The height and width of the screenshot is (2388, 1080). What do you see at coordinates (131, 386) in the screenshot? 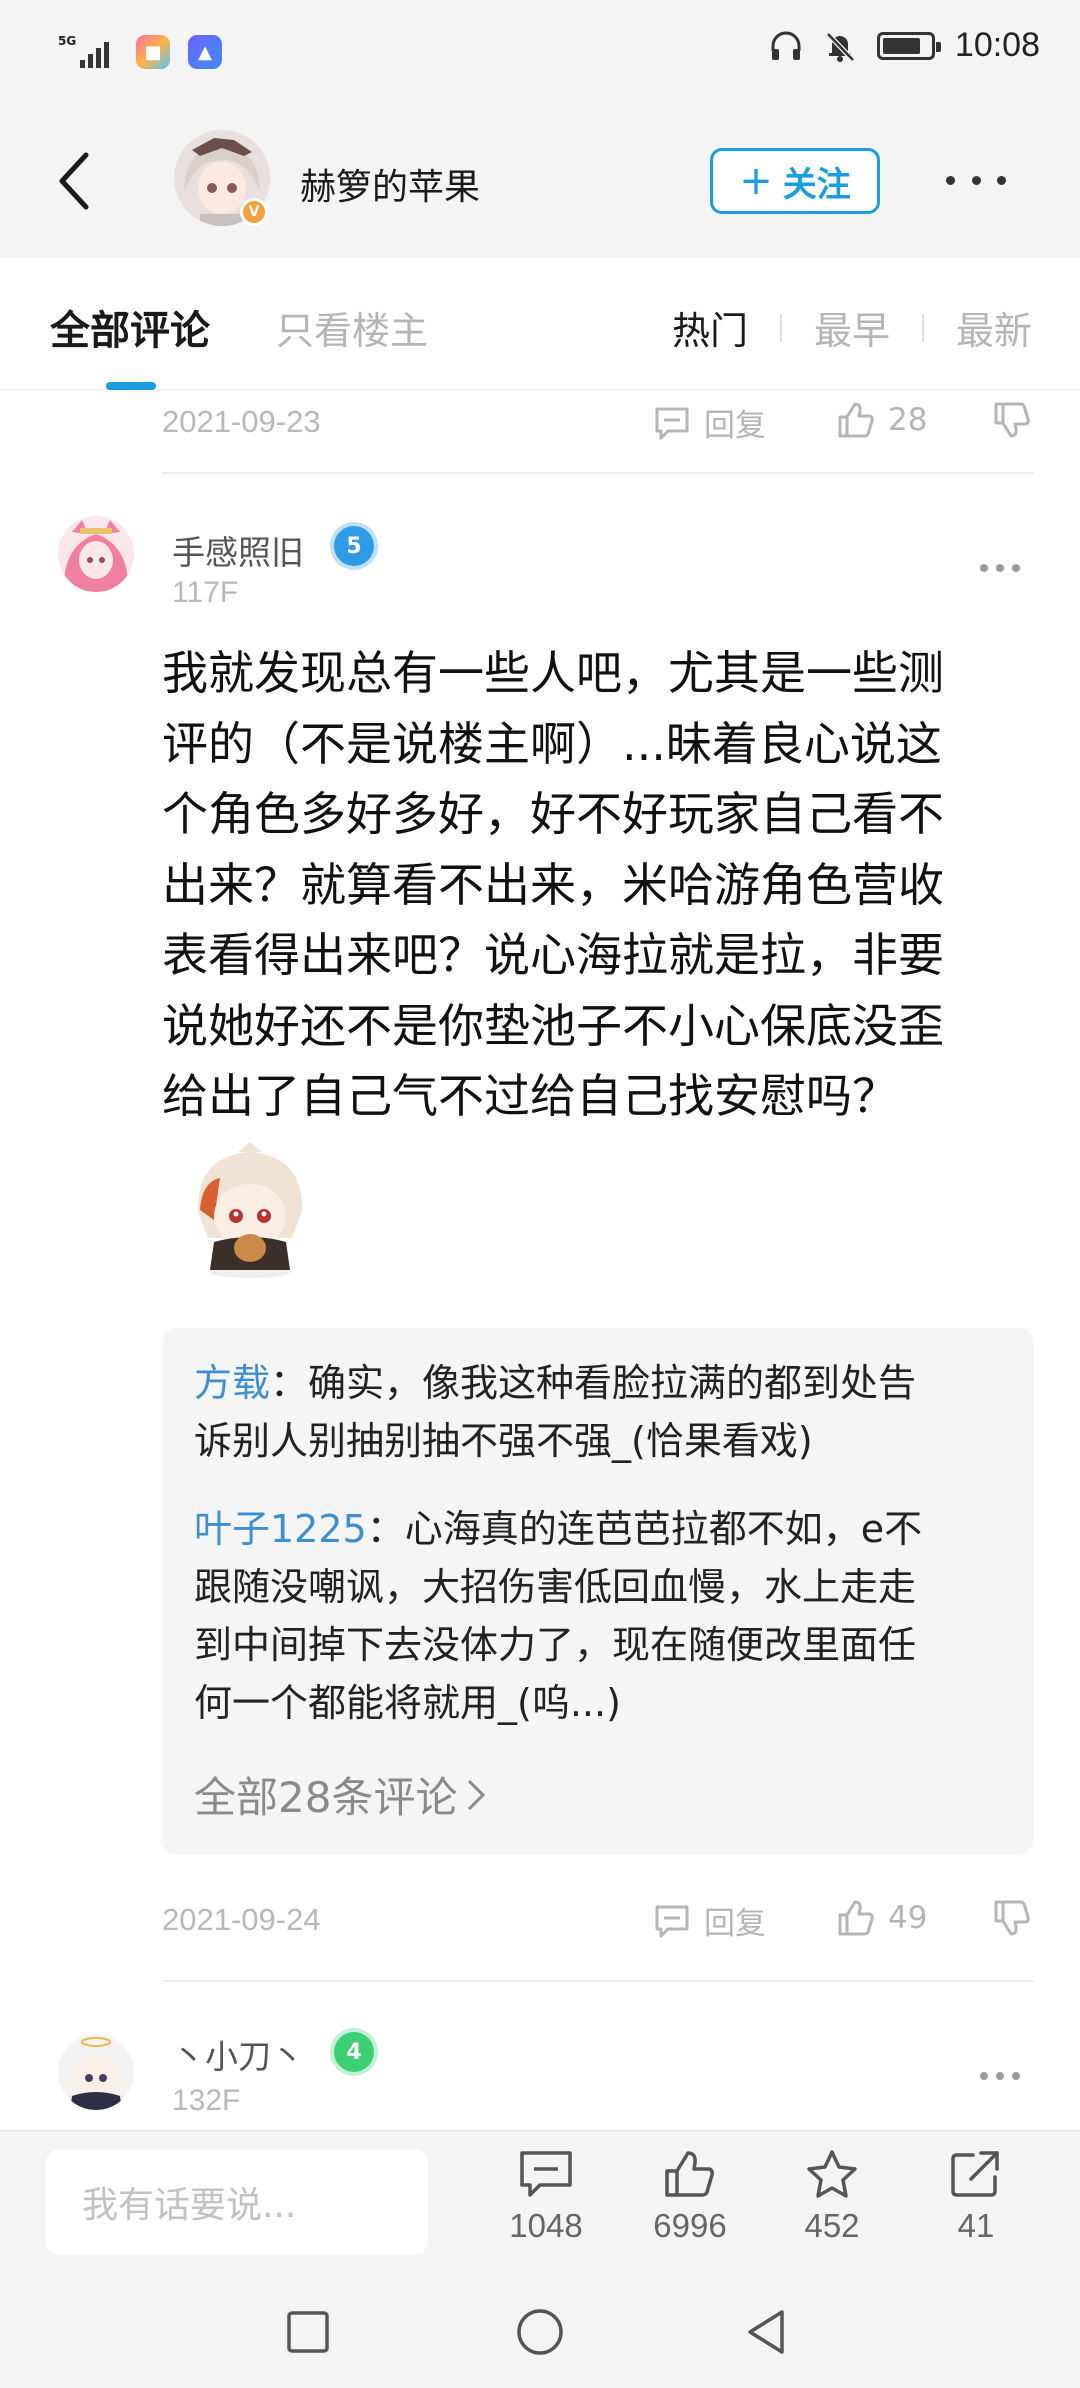
I see `tab-indicator` at bounding box center [131, 386].